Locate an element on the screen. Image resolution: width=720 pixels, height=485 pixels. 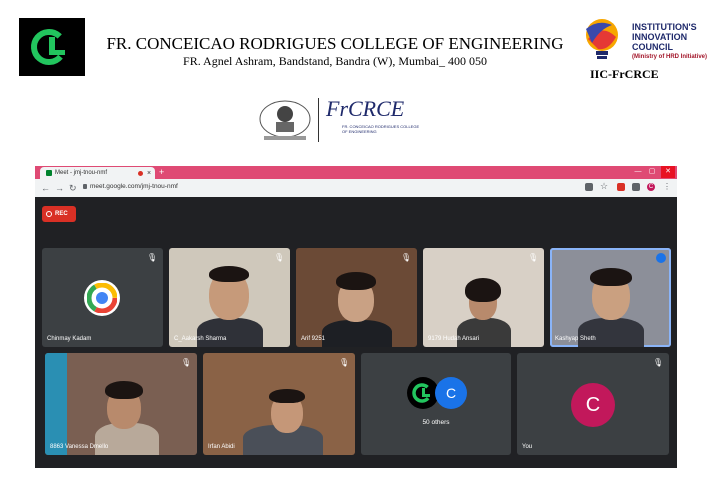
address-bar: ← → ↻ meet.google.com/jmj-tnou-nmf ☆ C ⋮ is located at coordinates (356, 188).